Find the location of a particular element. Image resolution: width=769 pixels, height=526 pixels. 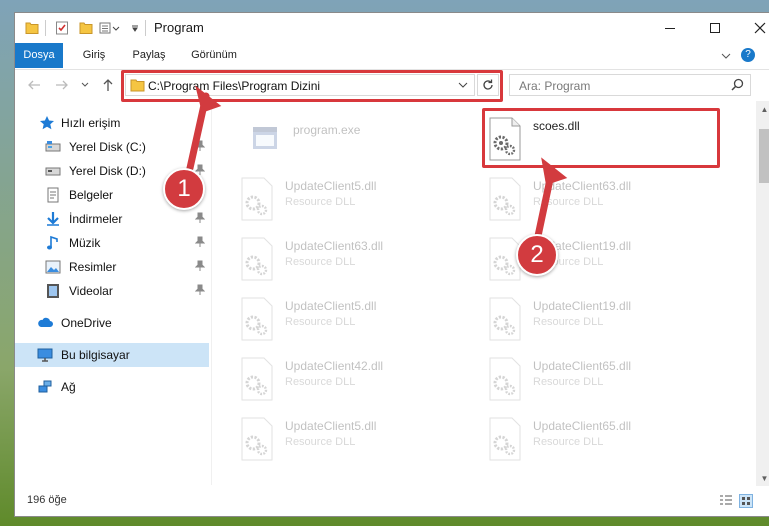

callout-badge-1: 1 is located at coordinates (184, 189).